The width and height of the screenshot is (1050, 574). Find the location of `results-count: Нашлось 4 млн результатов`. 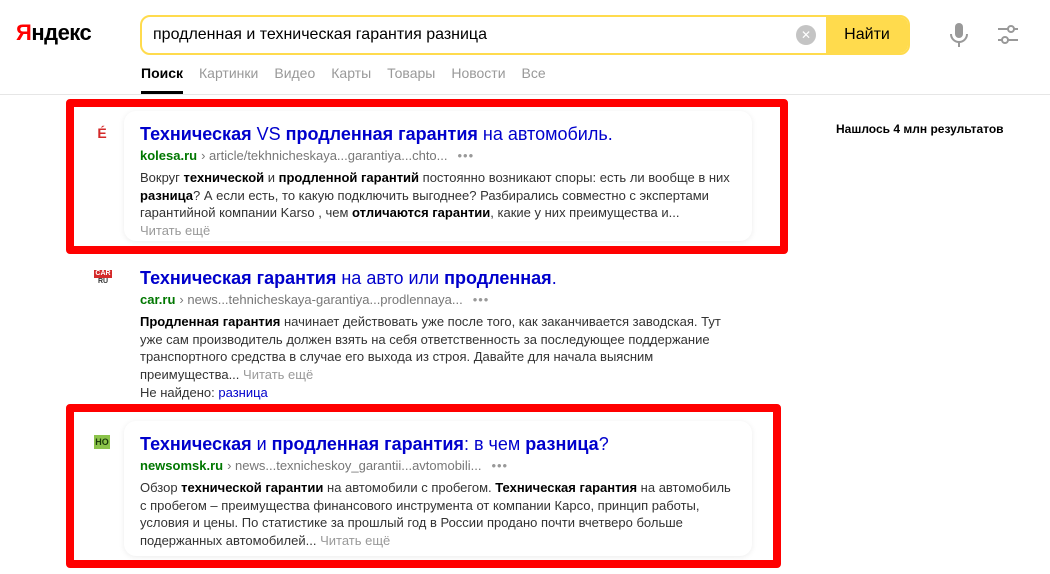

results-count: Нашлось 4 млн результатов is located at coordinates (920, 129).